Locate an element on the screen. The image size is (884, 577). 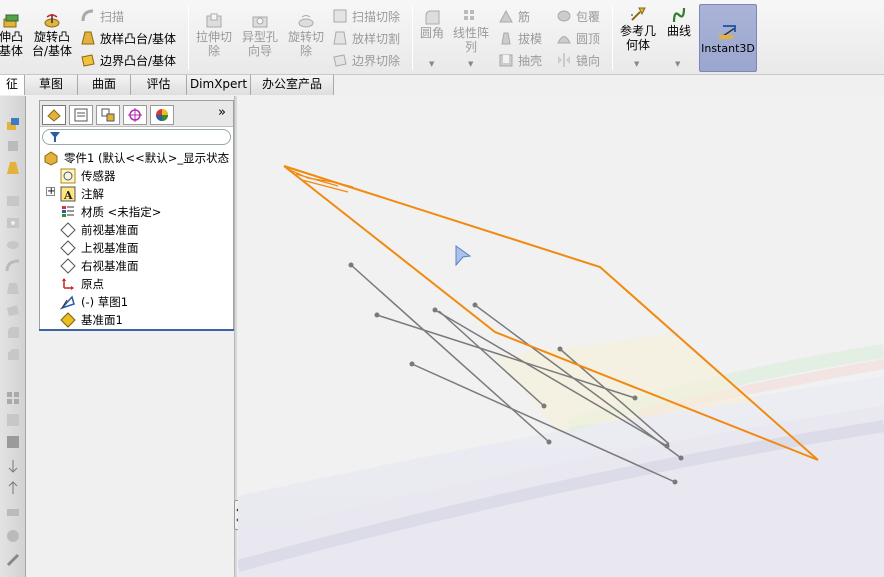
tab-dimxpert: DimXpert is located at coordinates (219, 85).